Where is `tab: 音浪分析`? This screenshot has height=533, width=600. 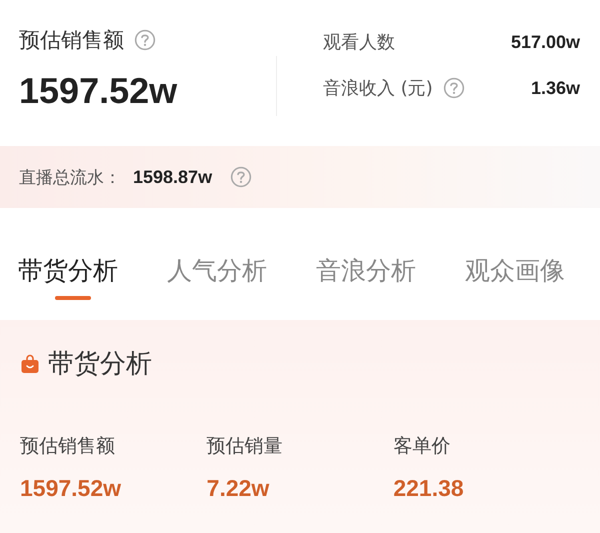
tab: 音浪分析 is located at coordinates (376, 274).